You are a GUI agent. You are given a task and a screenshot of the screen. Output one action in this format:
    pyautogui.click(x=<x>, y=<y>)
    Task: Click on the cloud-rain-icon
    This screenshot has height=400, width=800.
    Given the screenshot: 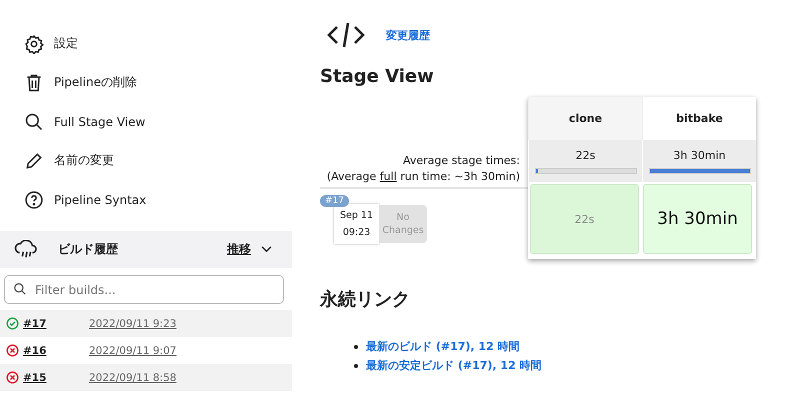 What is the action you would take?
    pyautogui.click(x=26, y=250)
    